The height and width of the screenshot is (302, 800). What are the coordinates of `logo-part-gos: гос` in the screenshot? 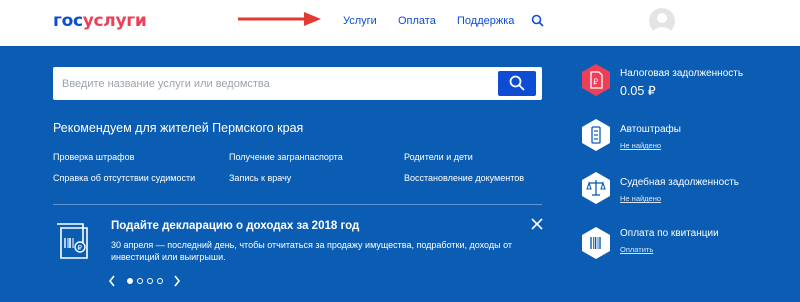 It's located at (68, 21).